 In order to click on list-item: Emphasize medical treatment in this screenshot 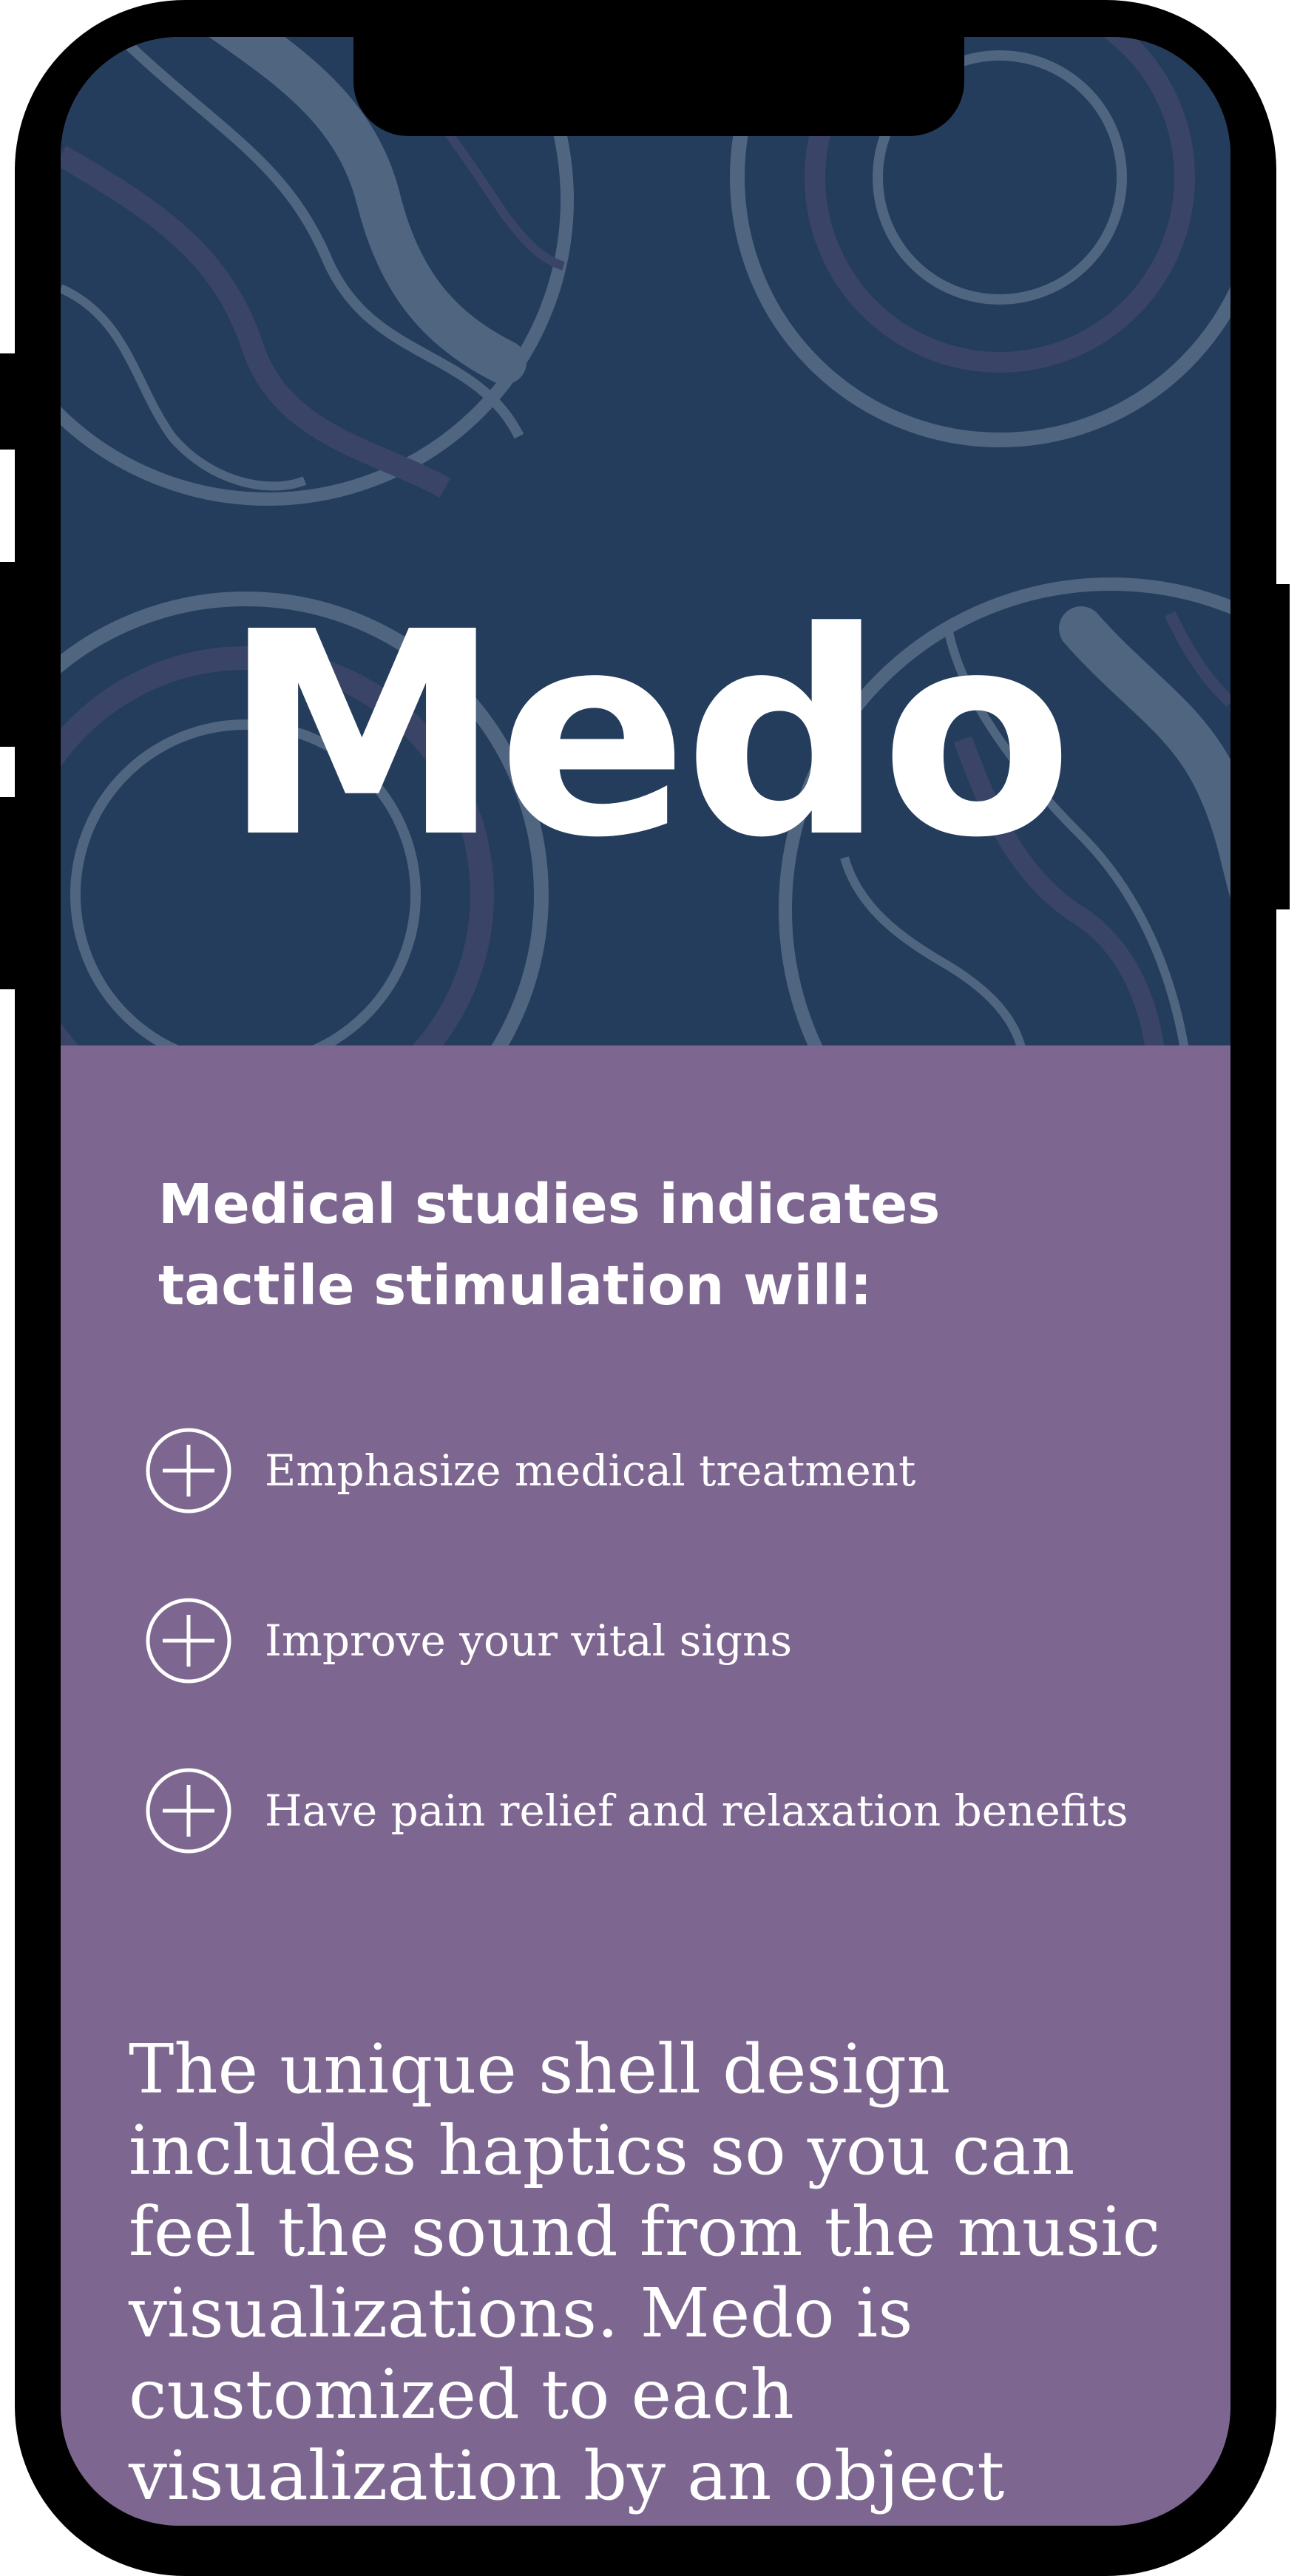, I will do `click(685, 1471)`.